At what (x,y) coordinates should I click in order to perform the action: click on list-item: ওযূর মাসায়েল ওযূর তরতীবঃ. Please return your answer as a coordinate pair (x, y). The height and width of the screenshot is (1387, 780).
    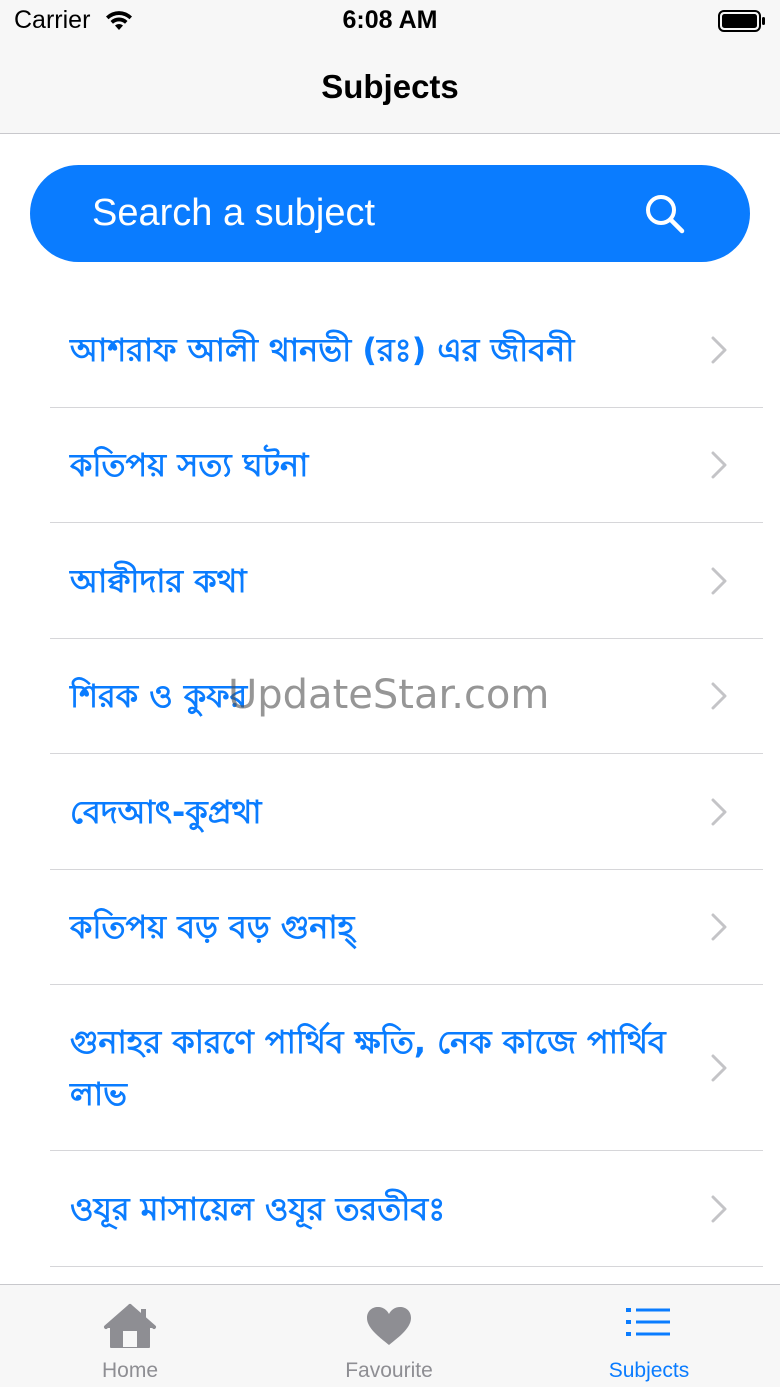
    Looking at the image, I should click on (406, 1209).